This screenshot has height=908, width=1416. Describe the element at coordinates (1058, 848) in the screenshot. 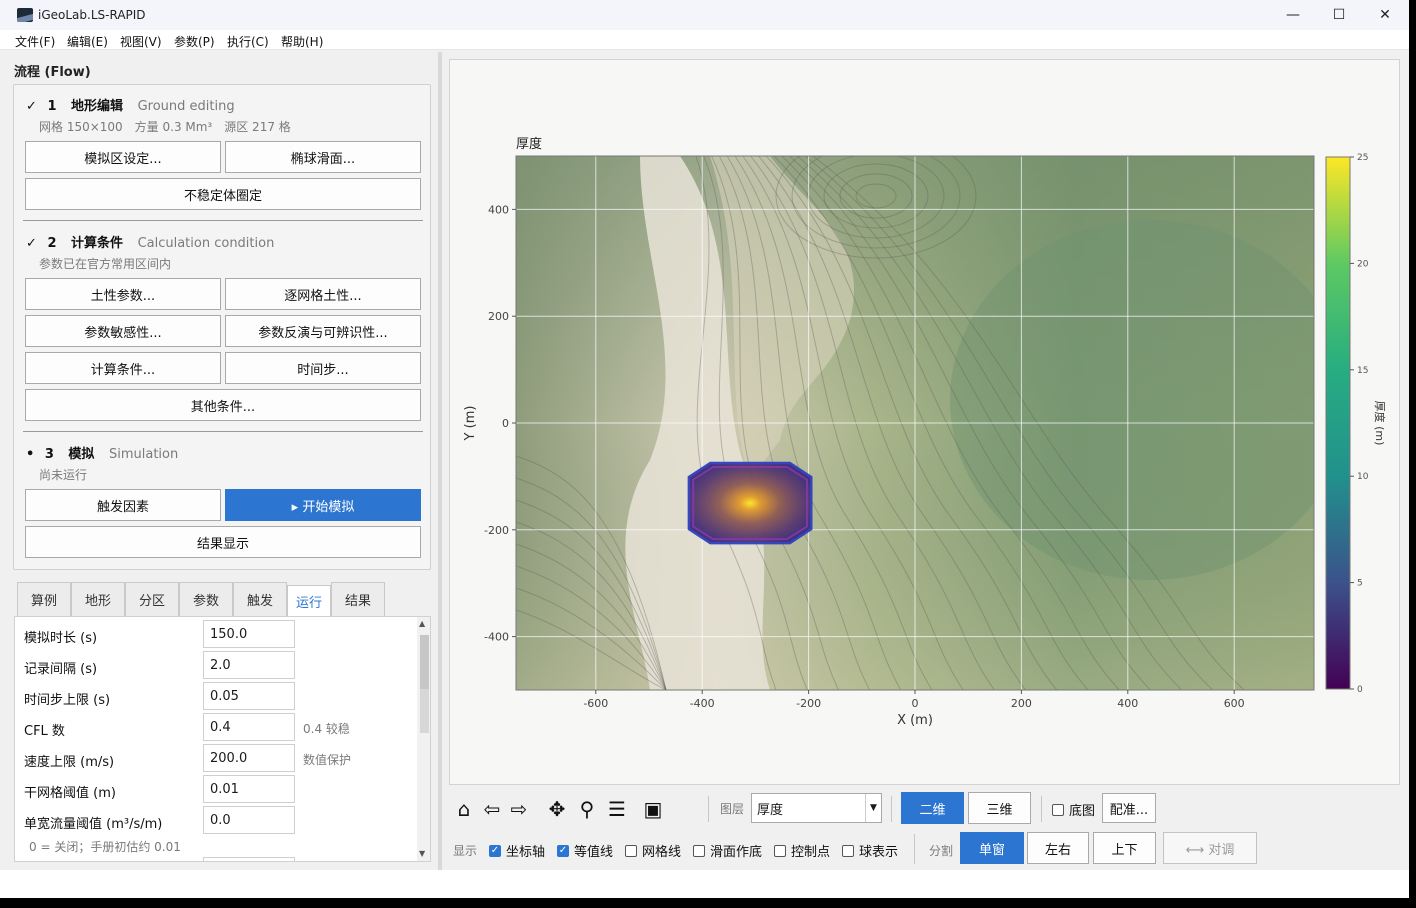

I see `split-lr-button: 左右` at that location.